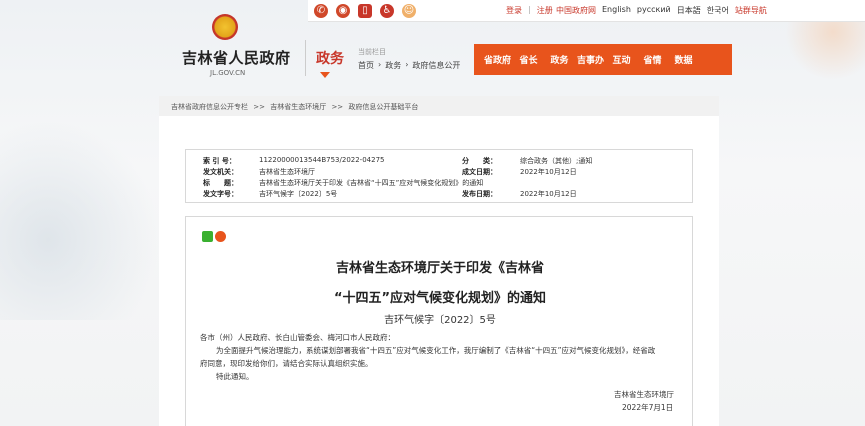  Describe the element at coordinates (220, 236) in the screenshot. I see `share-weibo-icon` at that location.